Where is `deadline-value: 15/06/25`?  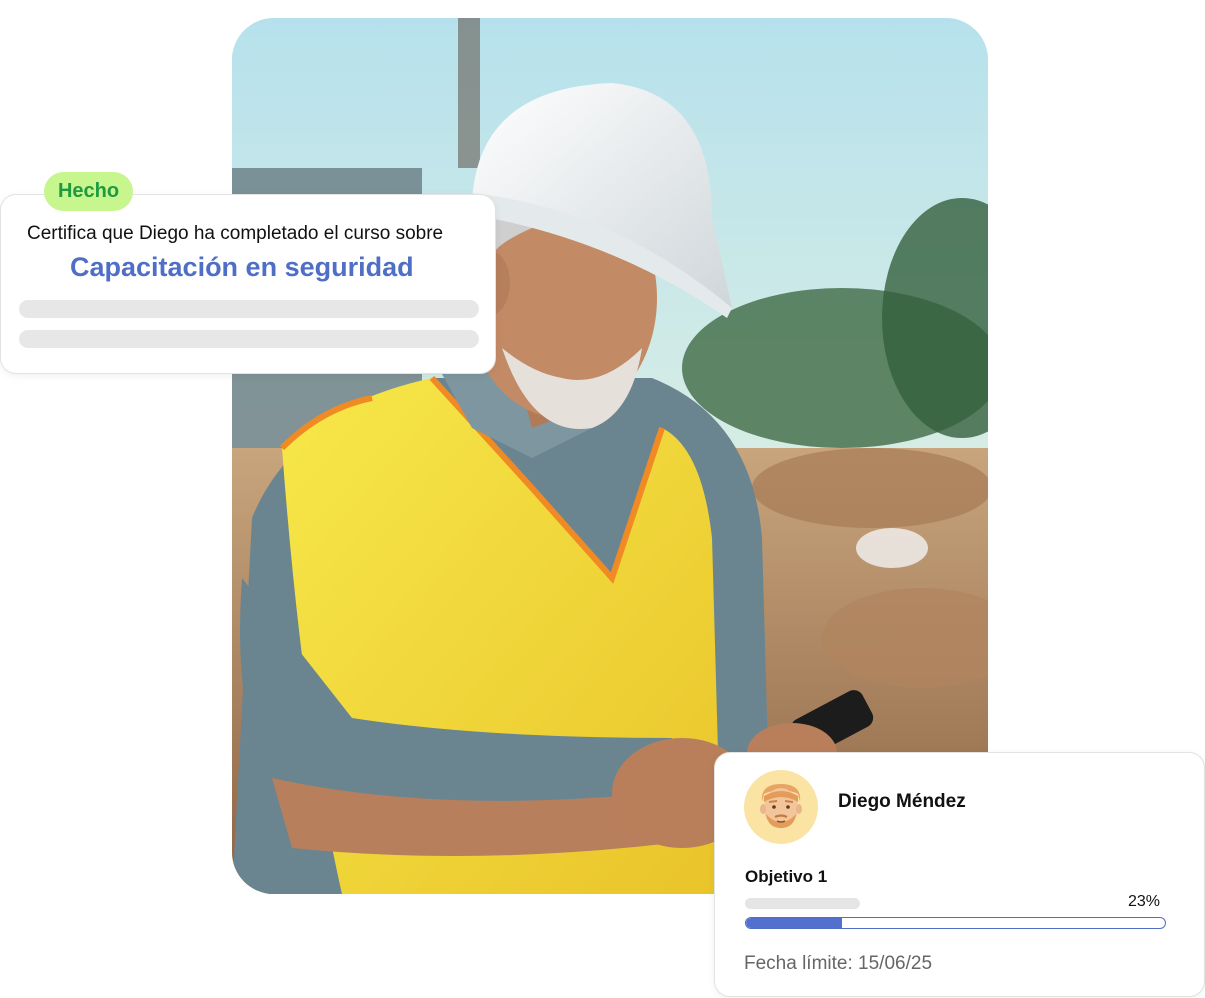 deadline-value: 15/06/25 is located at coordinates (895, 963).